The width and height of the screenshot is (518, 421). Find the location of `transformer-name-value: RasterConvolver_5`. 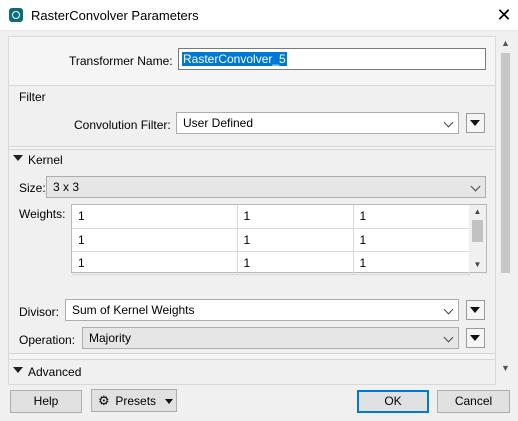

transformer-name-value: RasterConvolver_5 is located at coordinates (234, 59).